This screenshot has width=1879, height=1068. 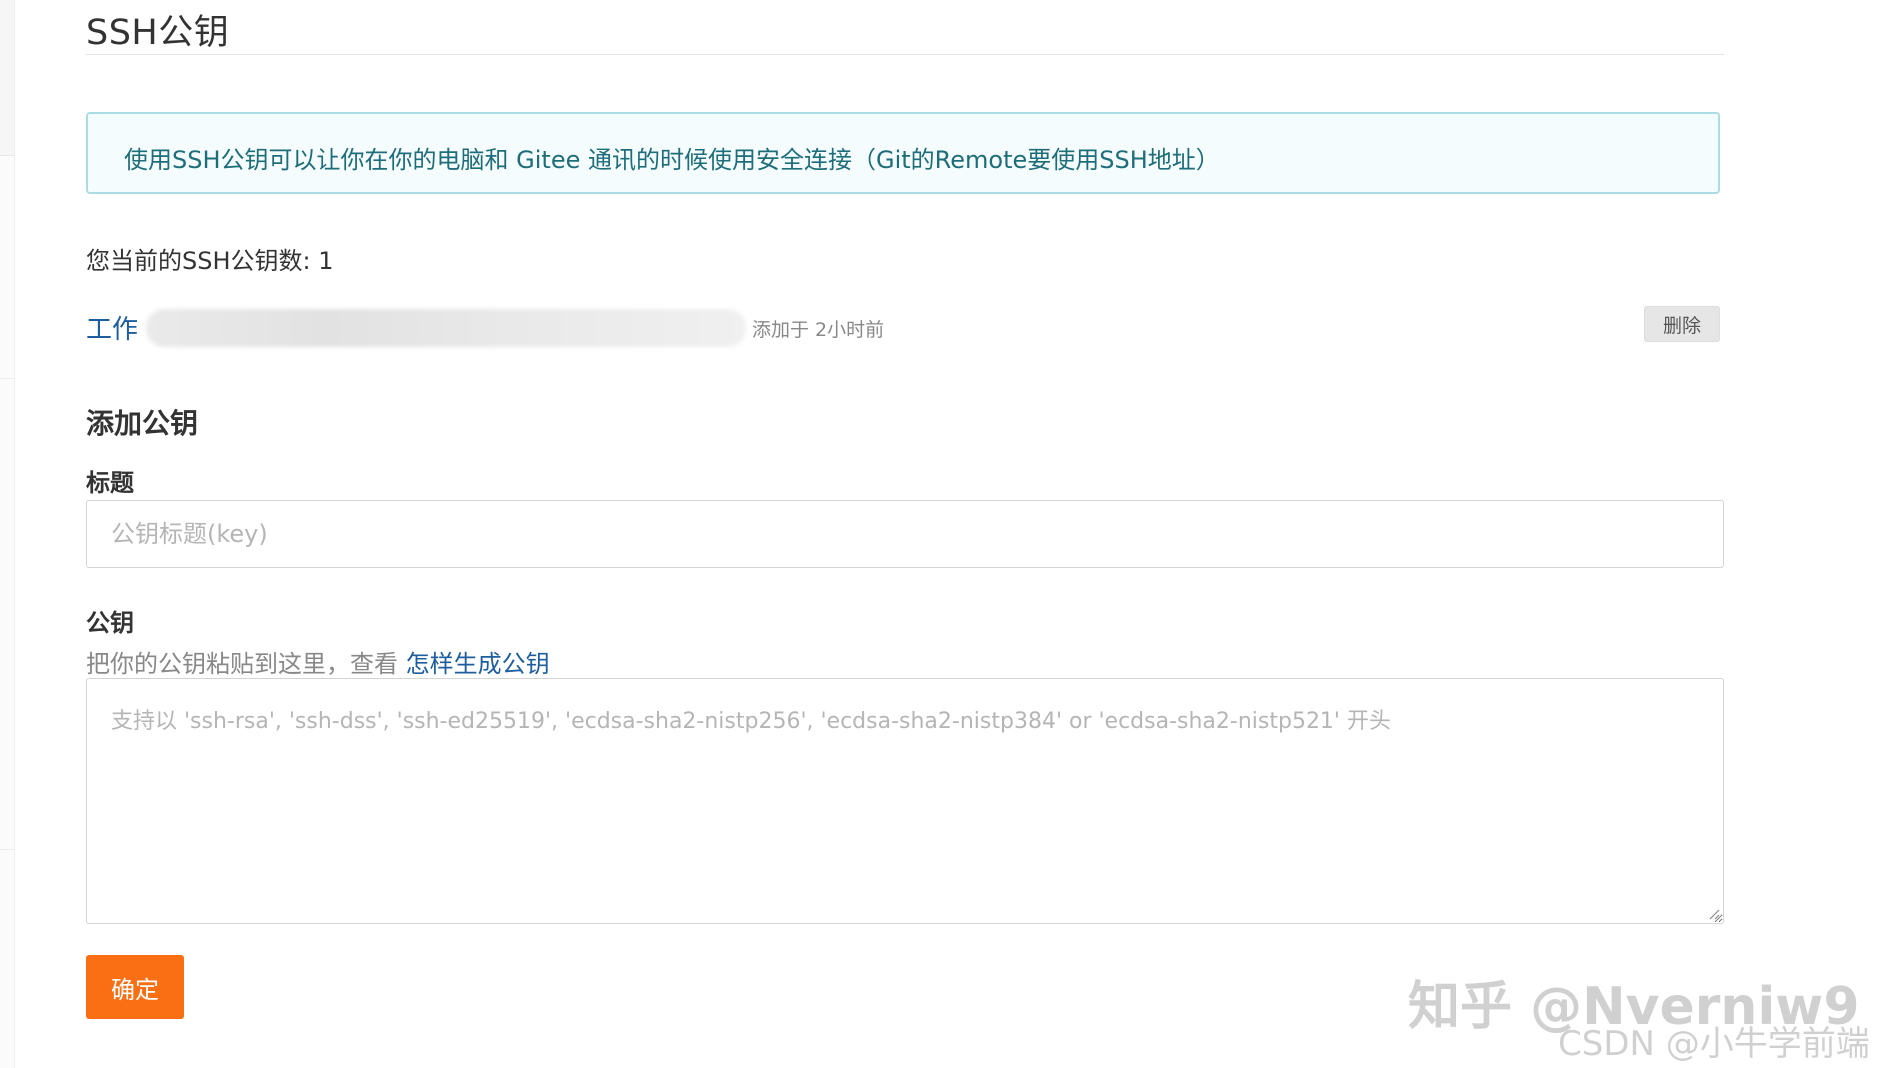 I want to click on hint-text: 把你的公钥粘贴到这里，查看, so click(x=246, y=664).